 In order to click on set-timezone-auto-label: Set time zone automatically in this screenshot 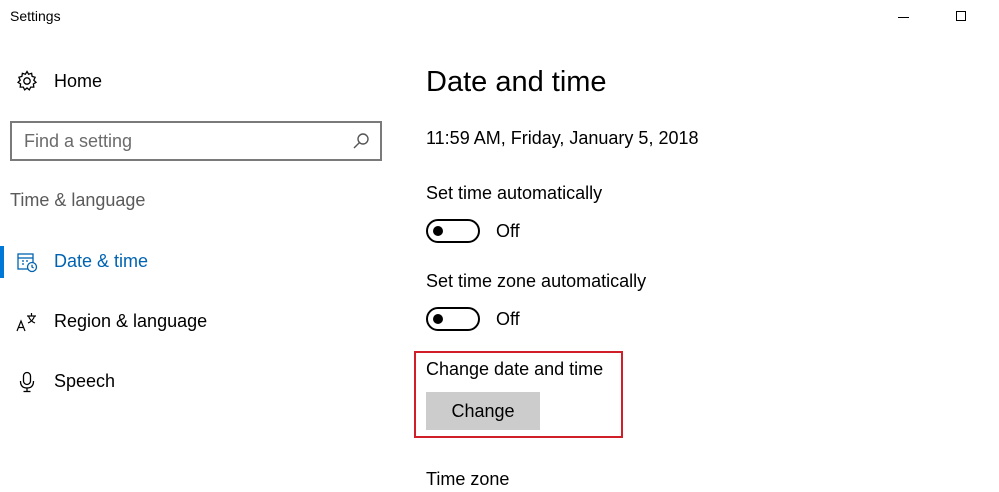, I will do `click(536, 281)`.